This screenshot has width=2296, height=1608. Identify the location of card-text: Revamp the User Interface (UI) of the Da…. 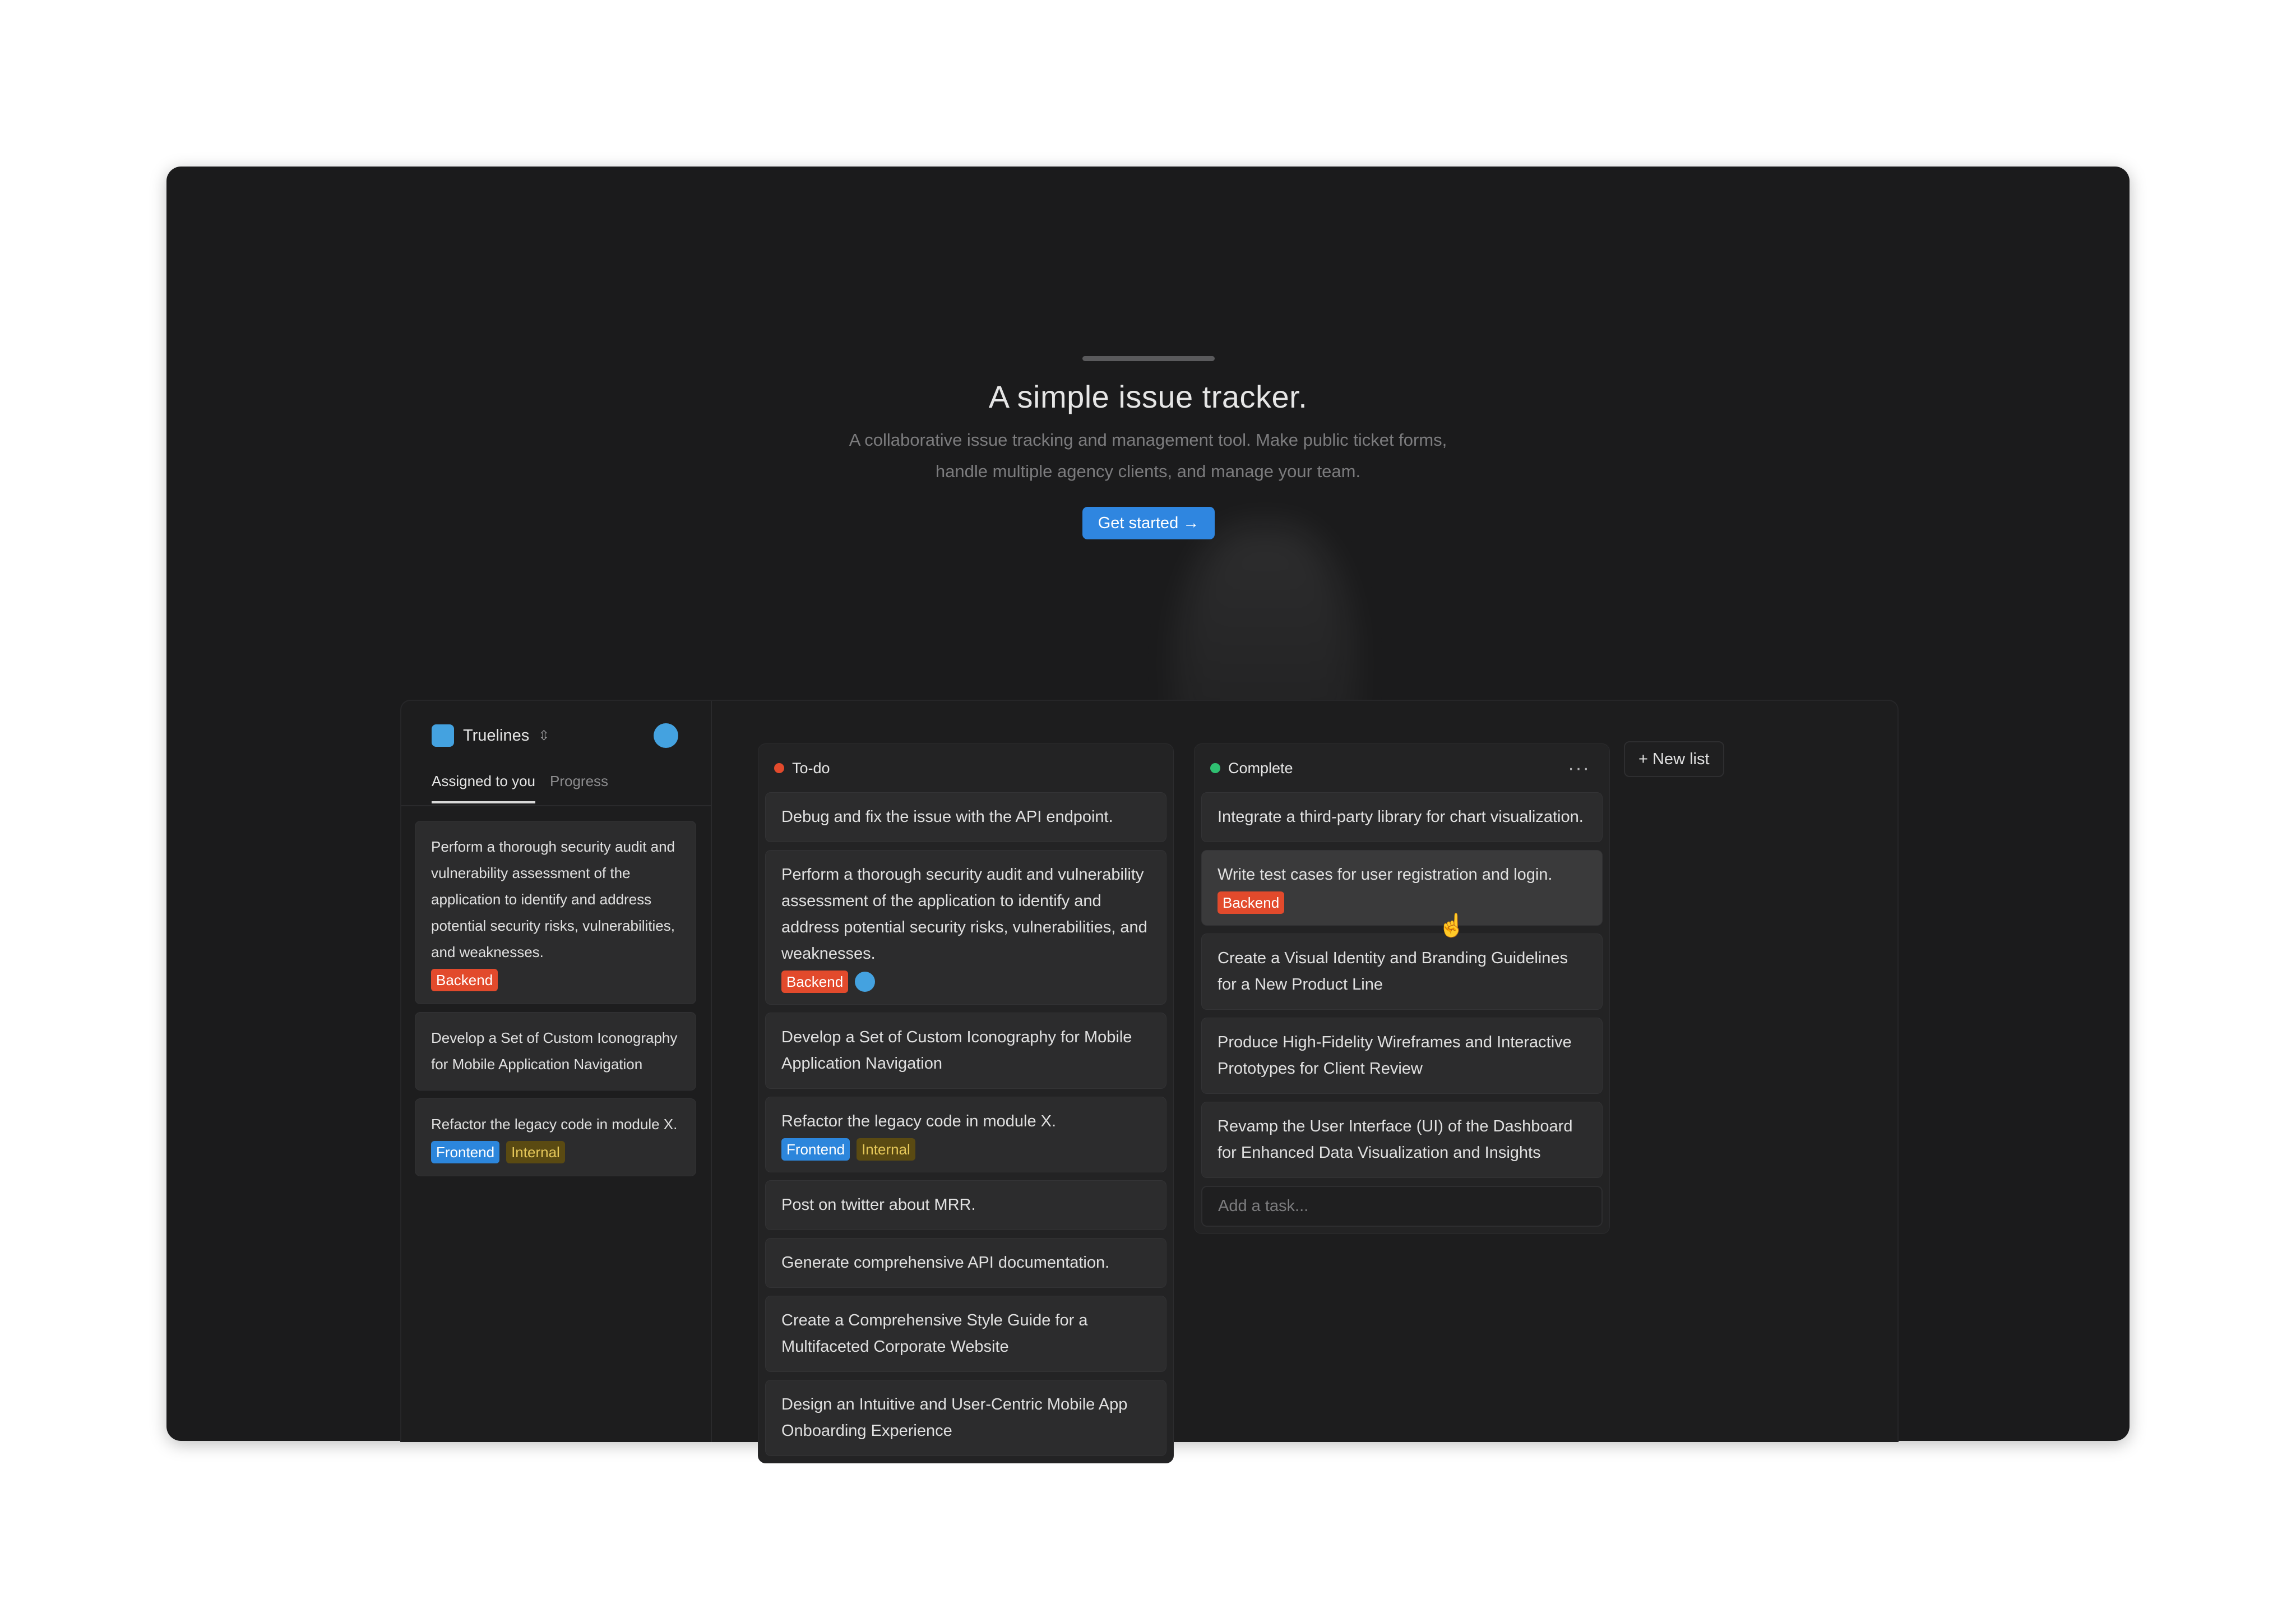
(1395, 1139).